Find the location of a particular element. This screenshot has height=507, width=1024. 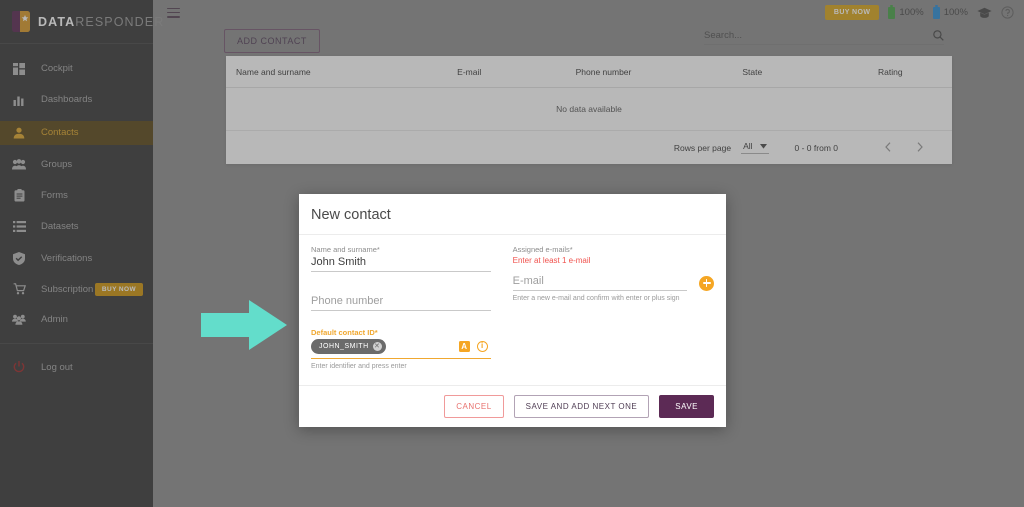

letter-a-badge: A is located at coordinates (464, 346).